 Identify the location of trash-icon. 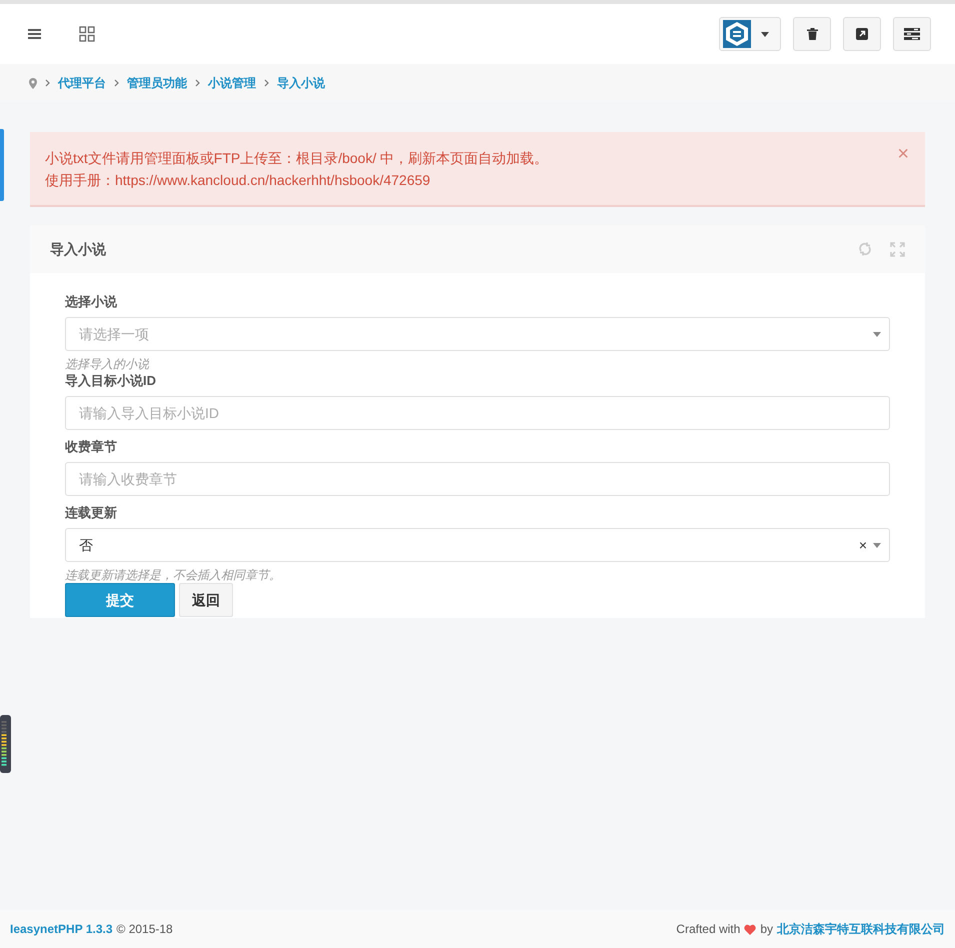
(812, 34).